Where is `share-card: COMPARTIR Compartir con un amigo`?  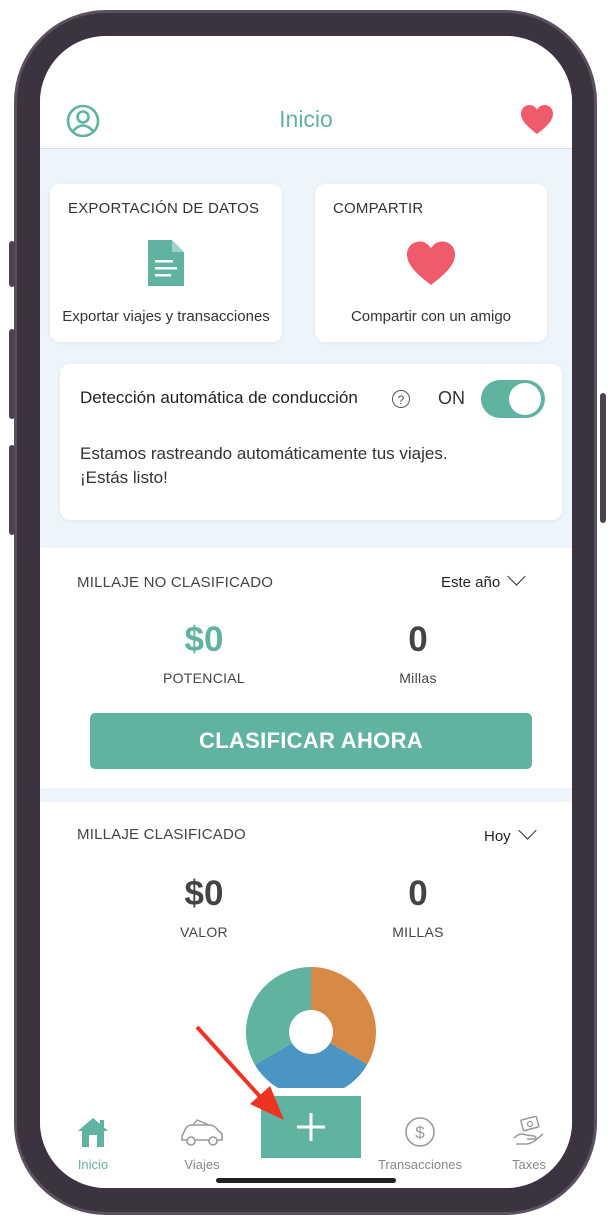
share-card: COMPARTIR Compartir con un amigo is located at coordinates (431, 263).